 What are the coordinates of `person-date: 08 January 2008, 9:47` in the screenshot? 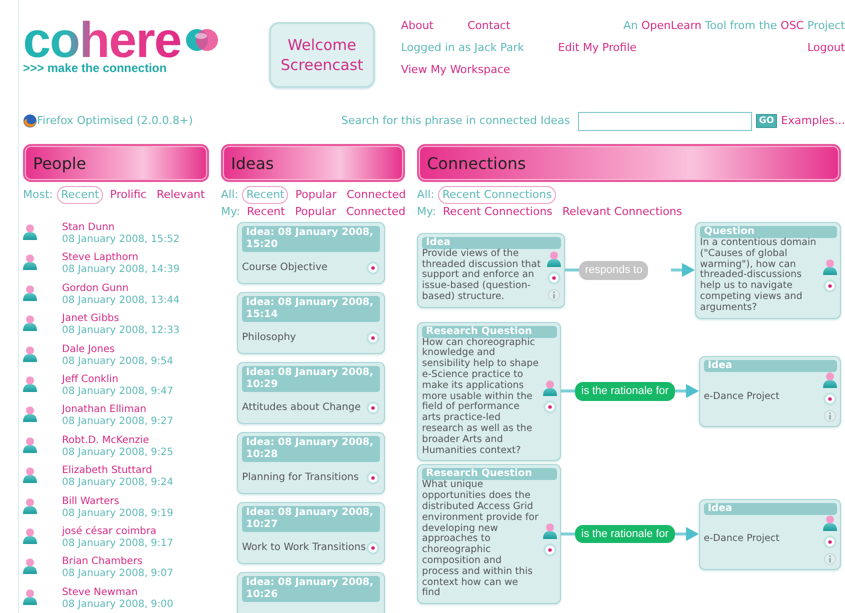 It's located at (118, 392).